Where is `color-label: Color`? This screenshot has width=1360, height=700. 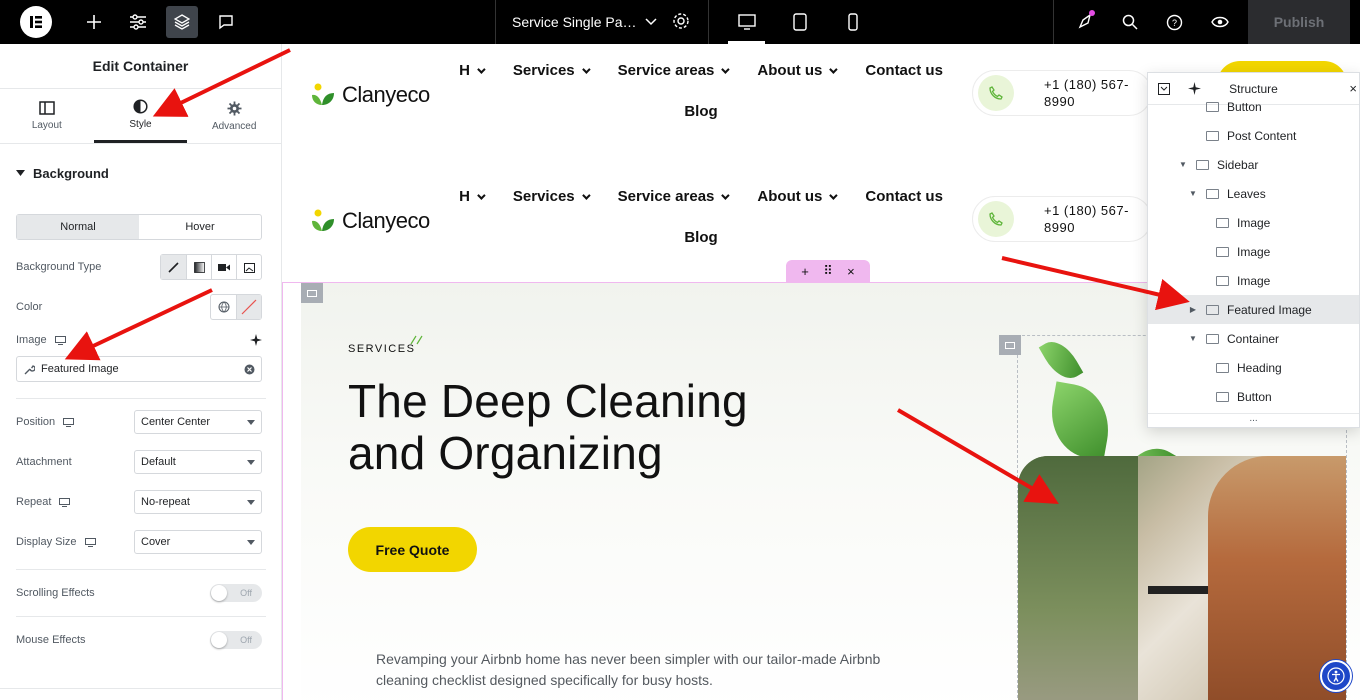 color-label: Color is located at coordinates (29, 307).